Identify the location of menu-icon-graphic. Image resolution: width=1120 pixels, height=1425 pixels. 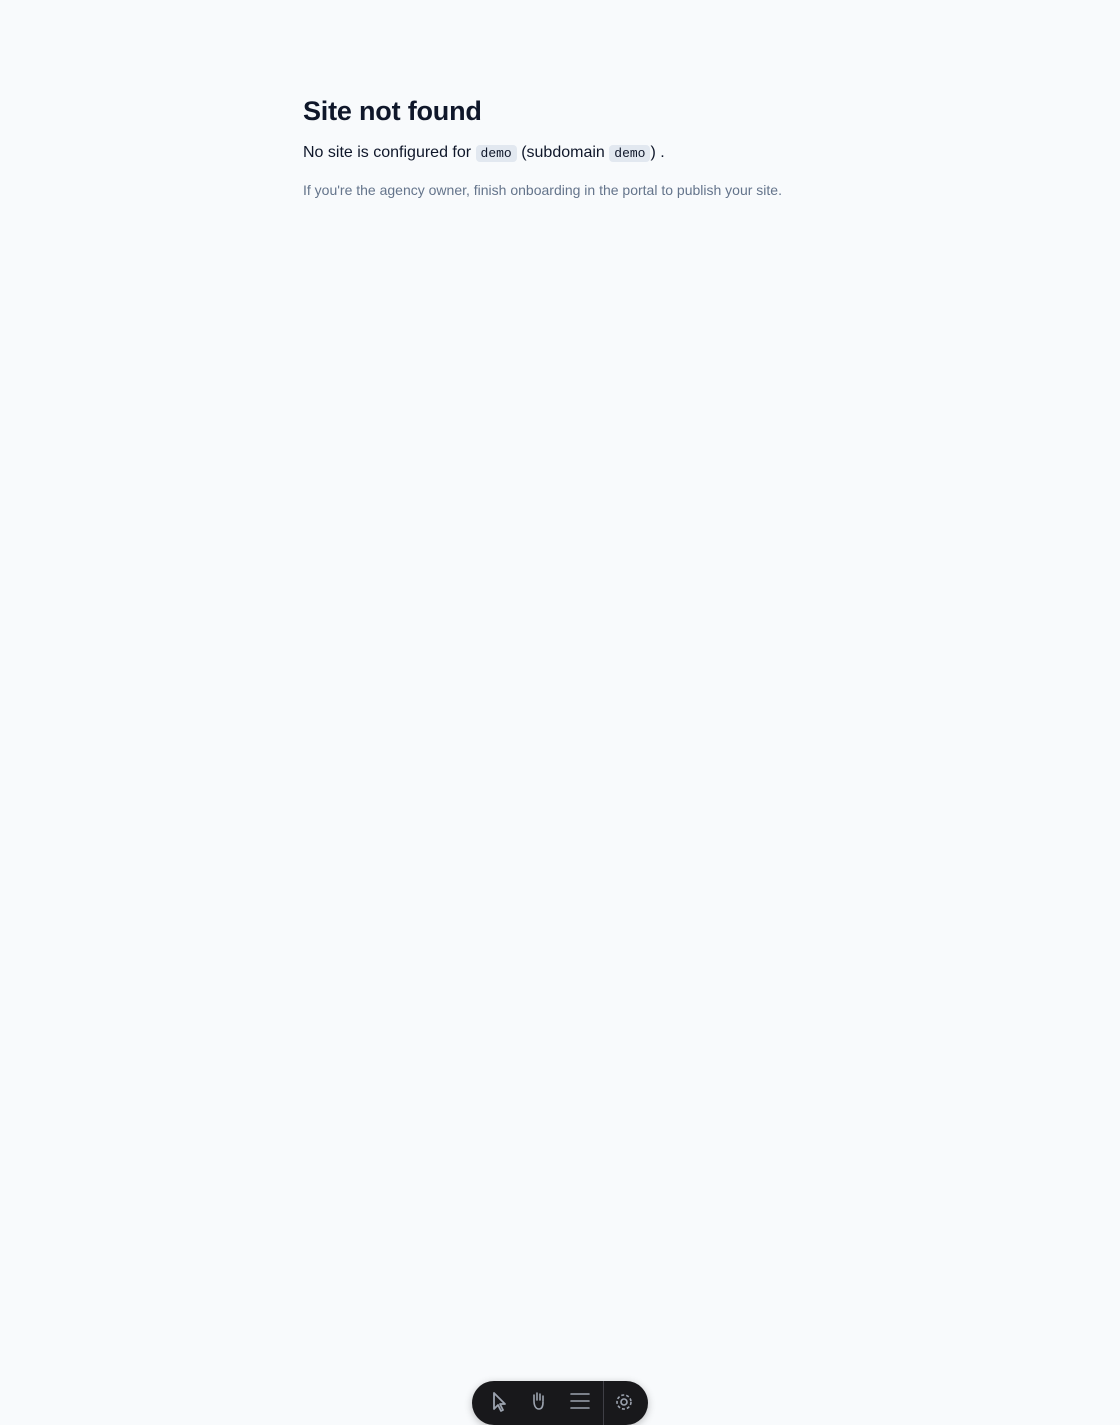
(580, 1401).